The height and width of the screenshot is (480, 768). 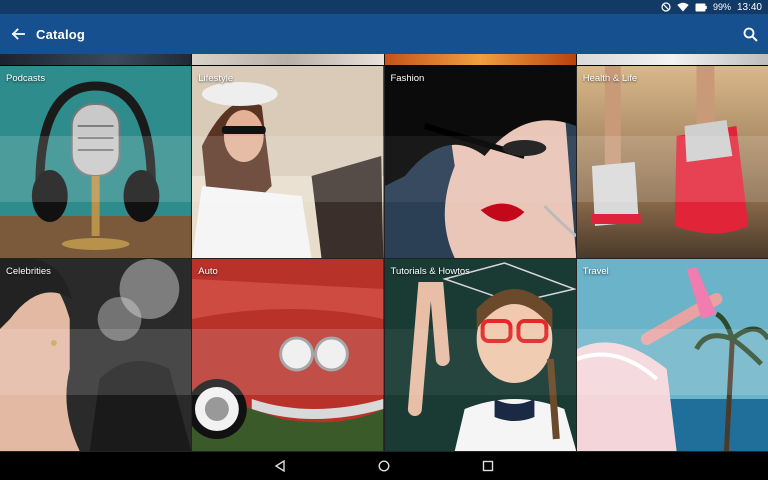 I want to click on do-not-disturb-icon, so click(x=666, y=7).